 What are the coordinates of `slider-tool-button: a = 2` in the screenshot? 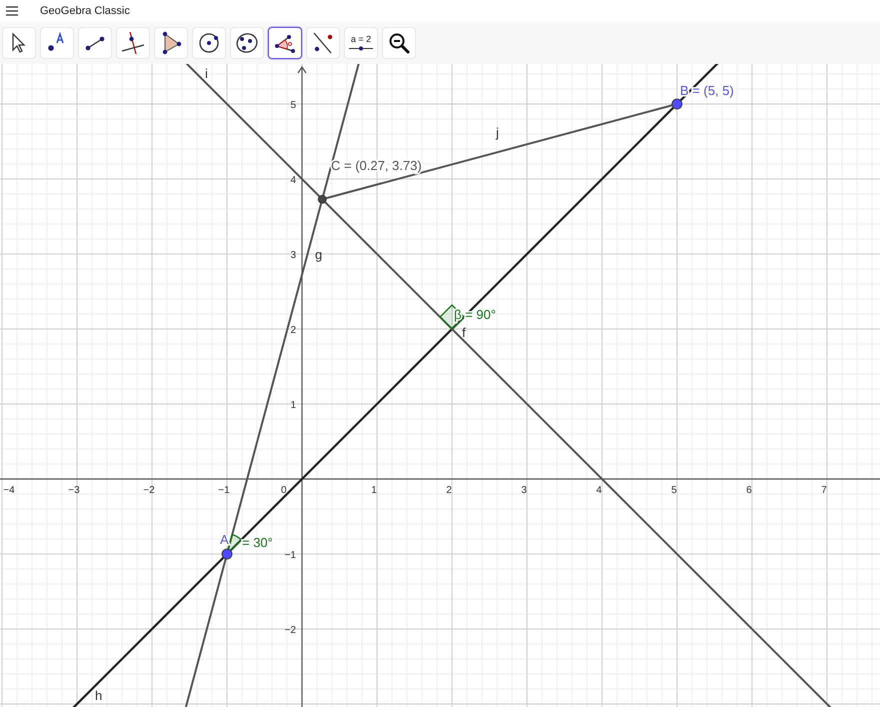 It's located at (361, 43).